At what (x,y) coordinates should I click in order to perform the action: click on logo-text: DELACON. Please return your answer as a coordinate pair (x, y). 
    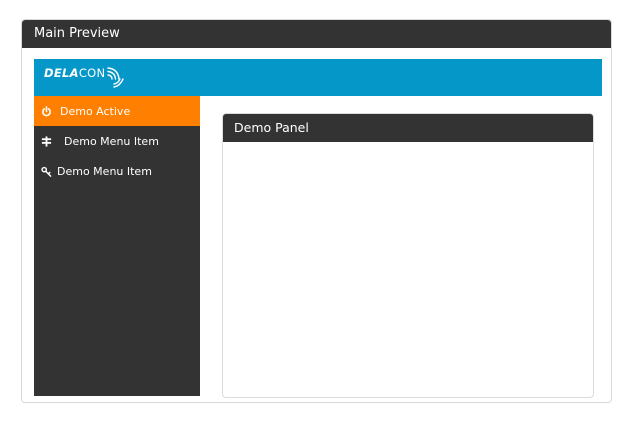
    Looking at the image, I should click on (74, 73).